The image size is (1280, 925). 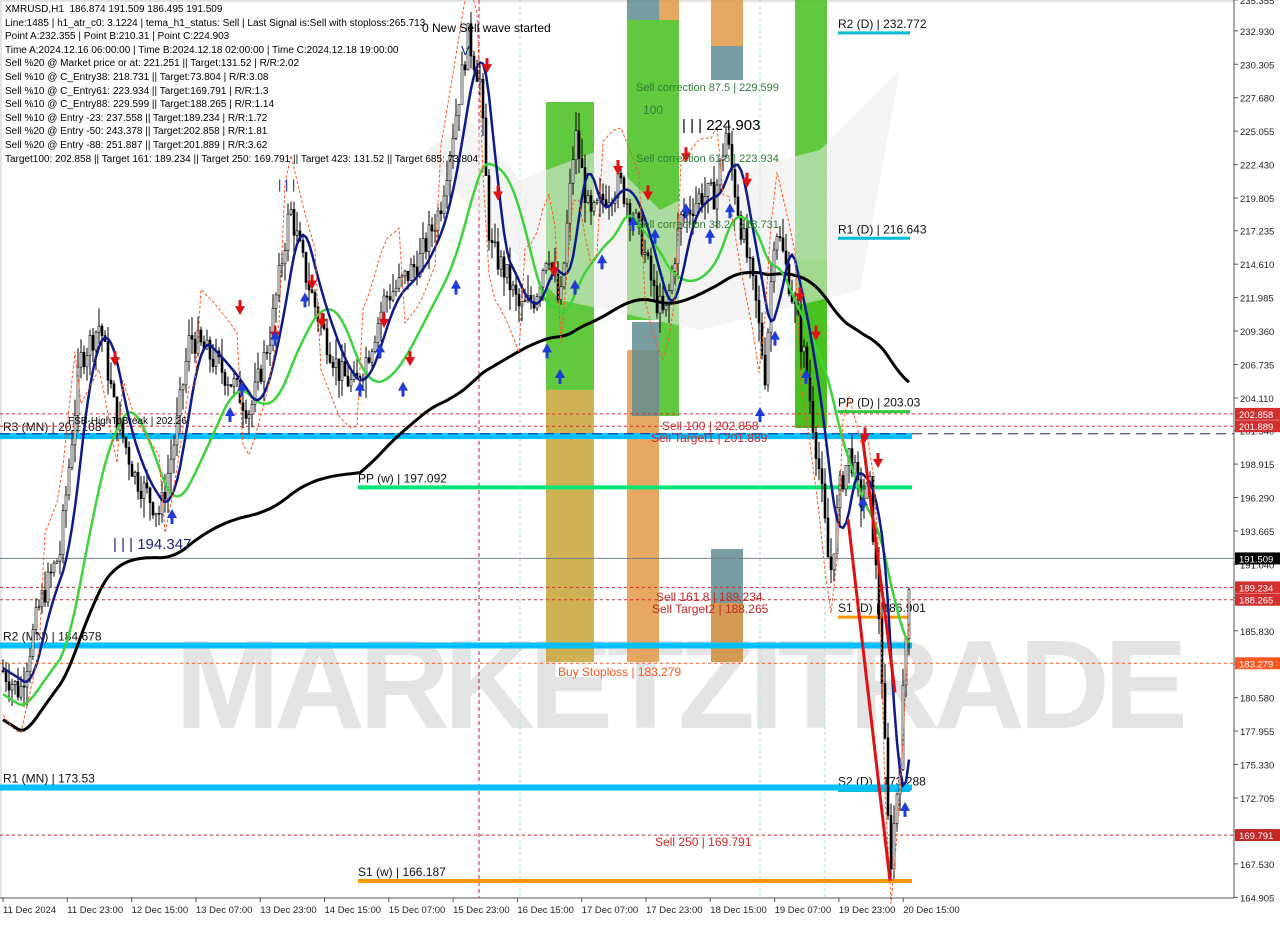 I want to click on x-tick-label: 15 Dec 23:00, so click(x=481, y=910).